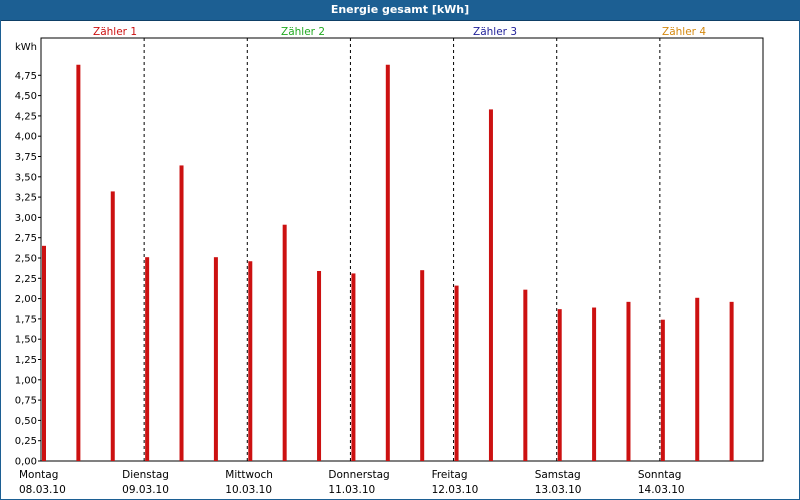 The image size is (800, 500). I want to click on day-date-label: 13.03.10, so click(558, 490).